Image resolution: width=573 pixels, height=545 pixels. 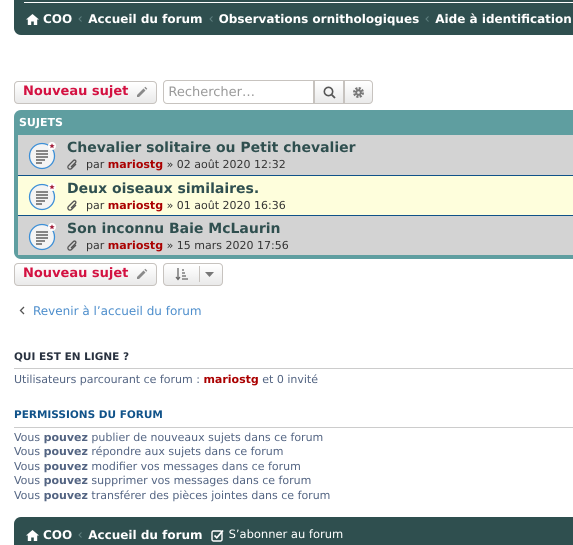 I want to click on breadcrumb-link: Aide à identification, so click(x=503, y=19).